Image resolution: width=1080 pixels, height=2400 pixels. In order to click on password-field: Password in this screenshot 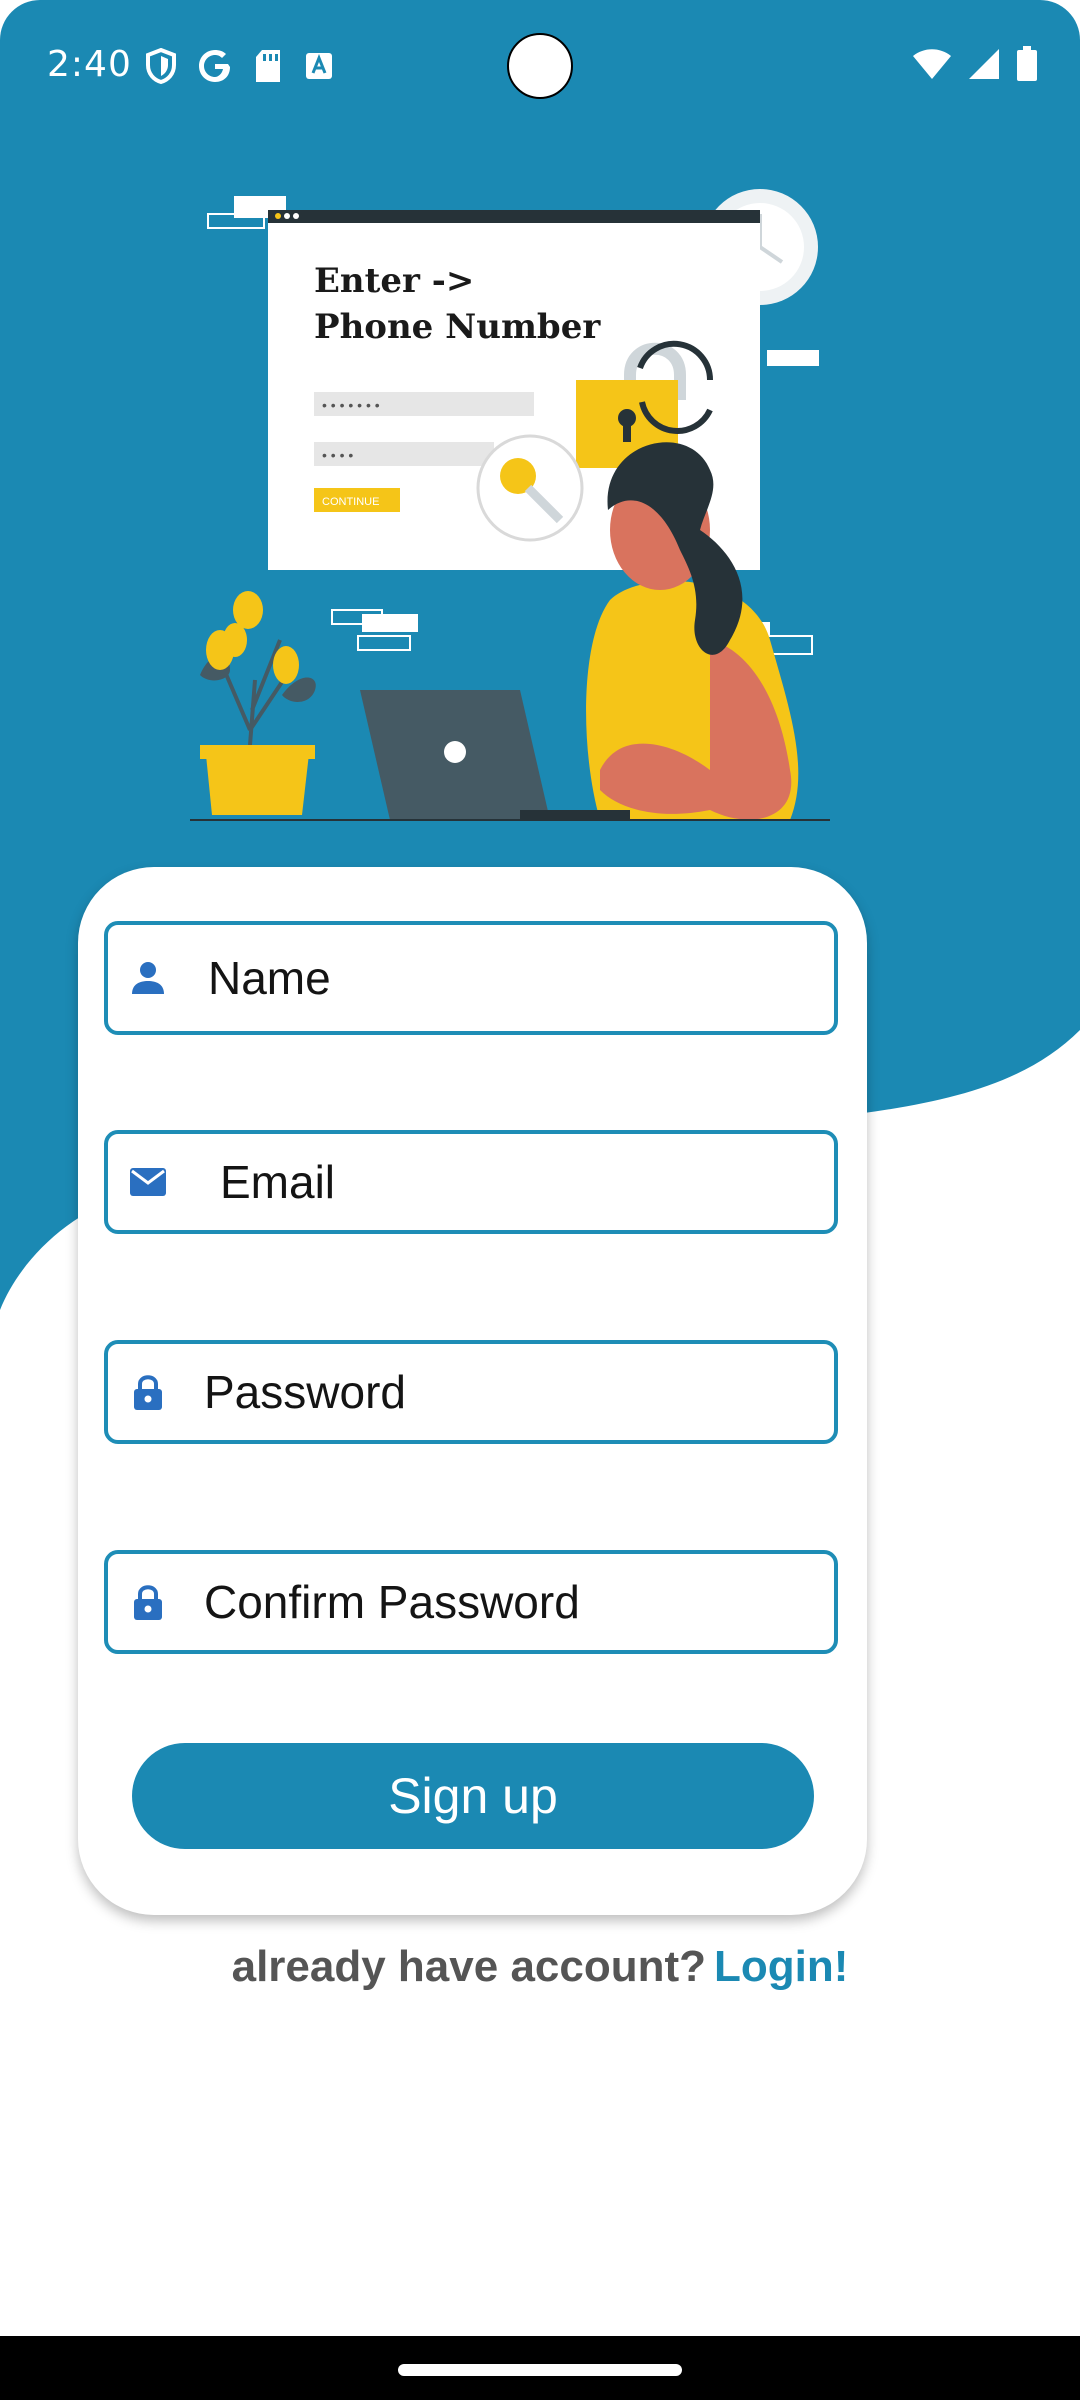, I will do `click(471, 1392)`.